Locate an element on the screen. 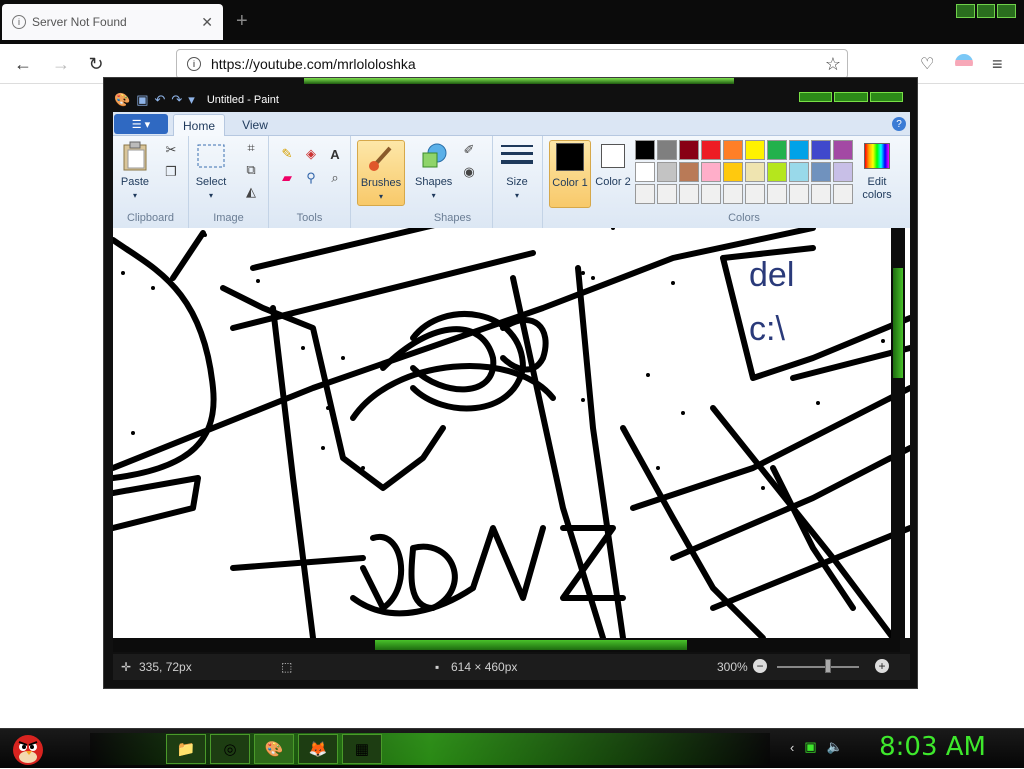 This screenshot has width=1024, height=769. paint-close-button is located at coordinates (886, 97).